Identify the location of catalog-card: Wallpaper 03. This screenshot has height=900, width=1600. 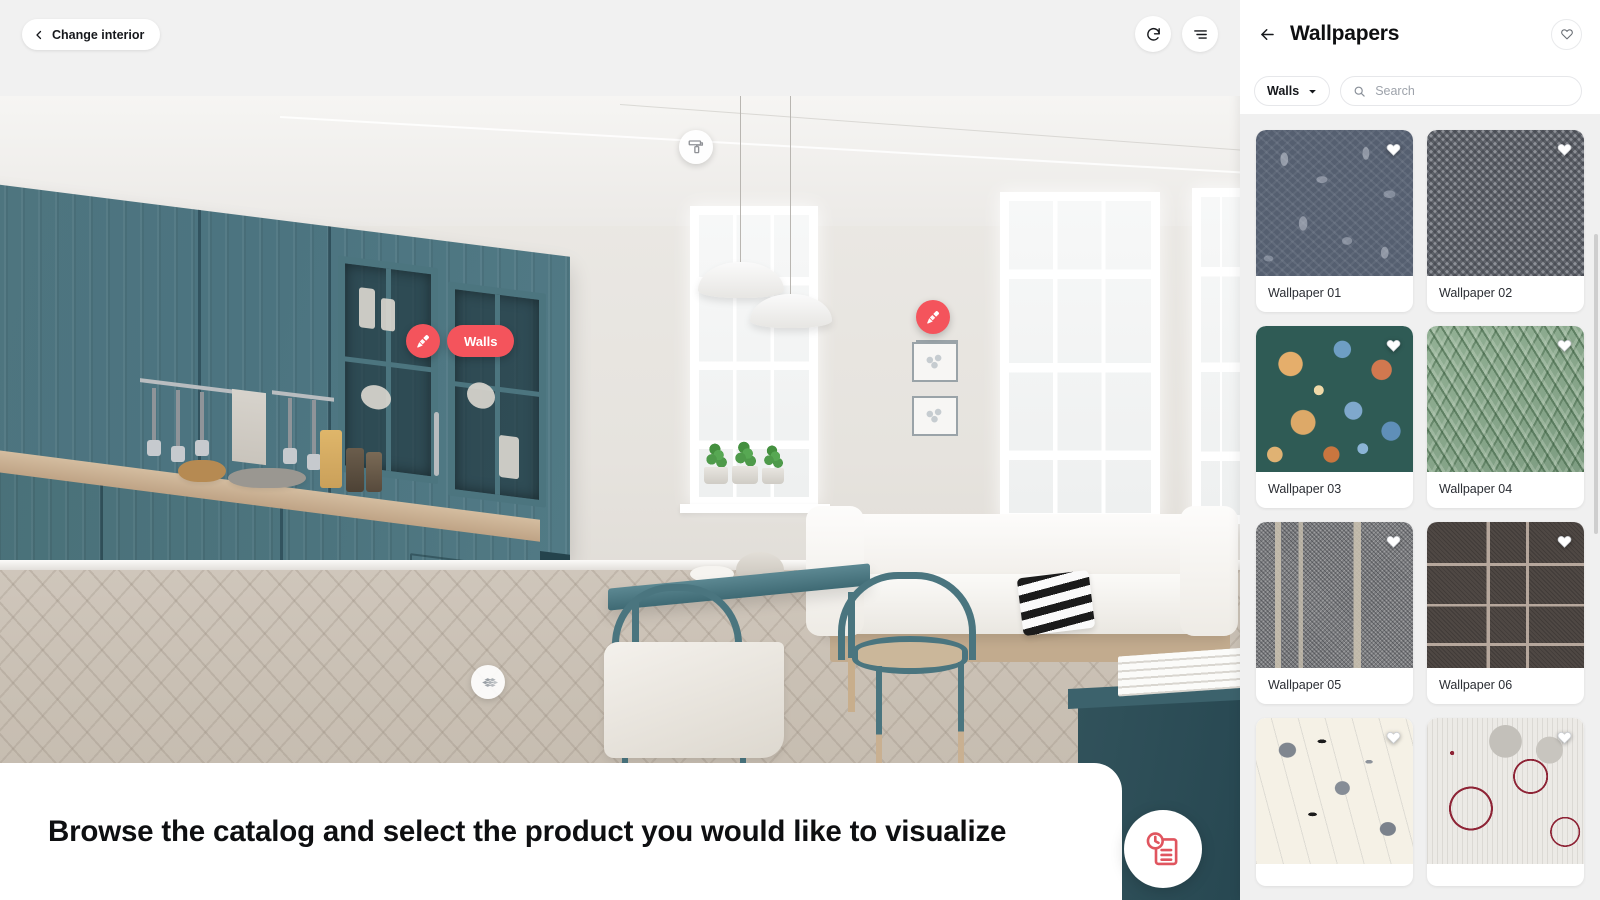
(1334, 417).